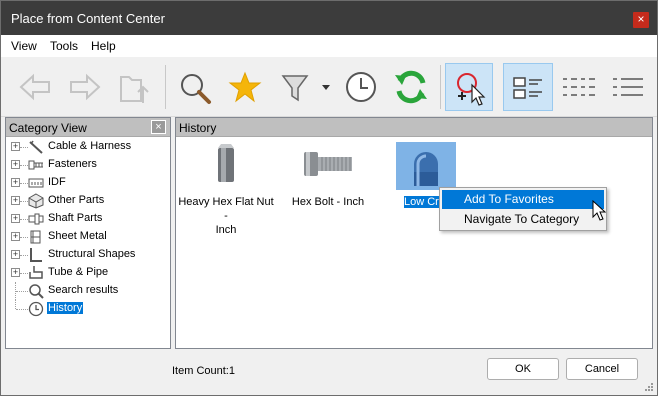 The height and width of the screenshot is (396, 658). I want to click on tree-item-fasteners: + Fasteners, so click(88, 165).